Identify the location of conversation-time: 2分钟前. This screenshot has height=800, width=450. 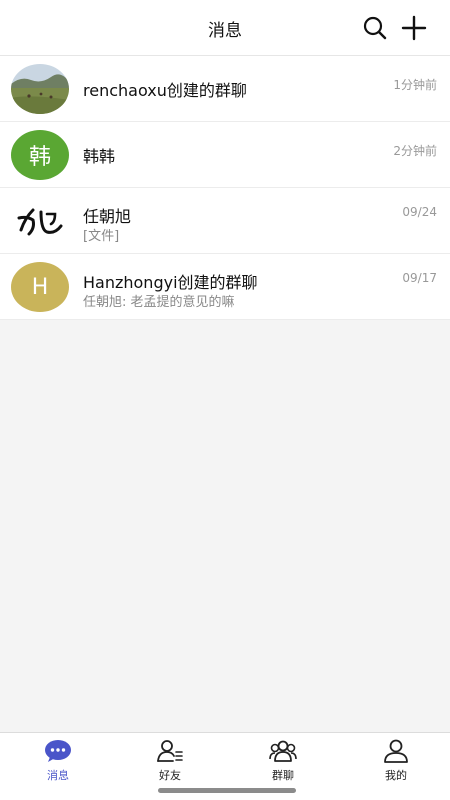
(415, 151).